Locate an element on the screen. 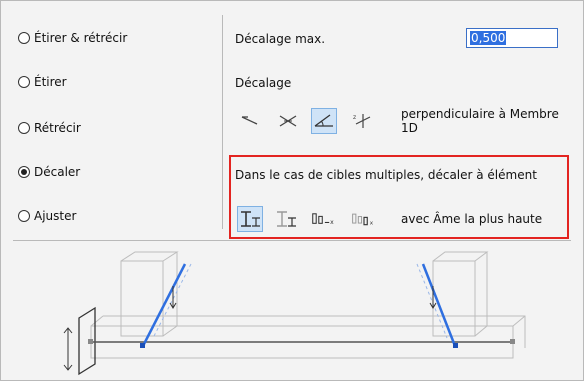 Image resolution: width=584 pixels, height=381 pixels. offset-label: Décalage is located at coordinates (263, 83).